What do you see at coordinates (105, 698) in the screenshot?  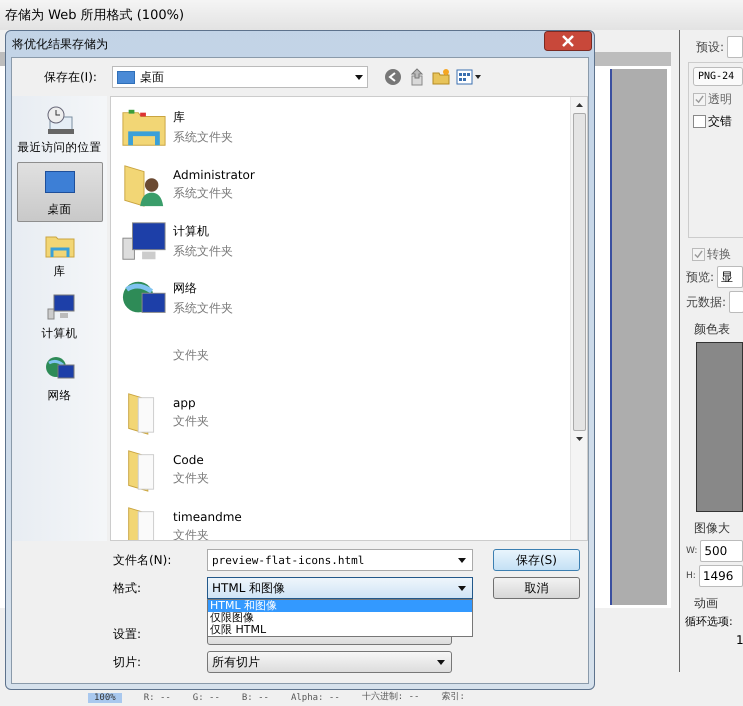 I see `zoom-field: 100%` at bounding box center [105, 698].